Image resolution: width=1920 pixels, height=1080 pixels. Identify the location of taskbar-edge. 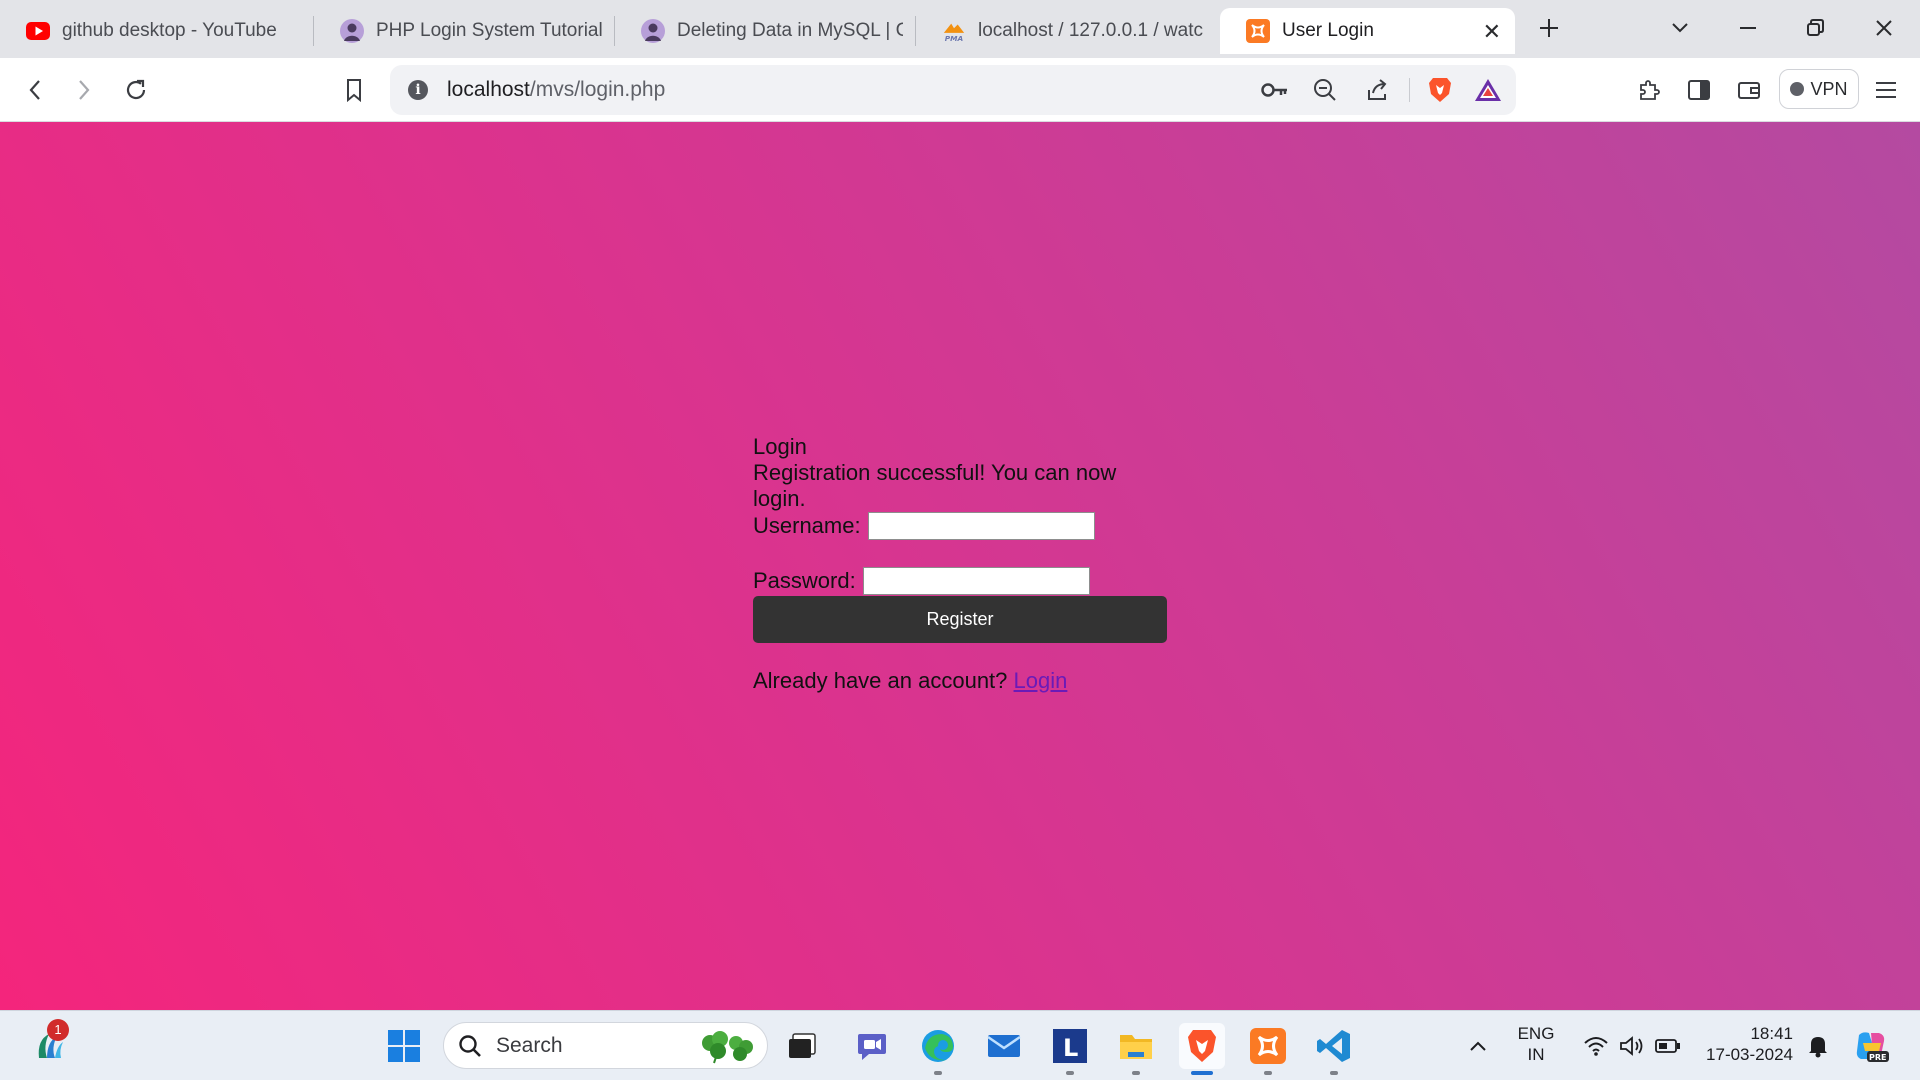
(938, 1049).